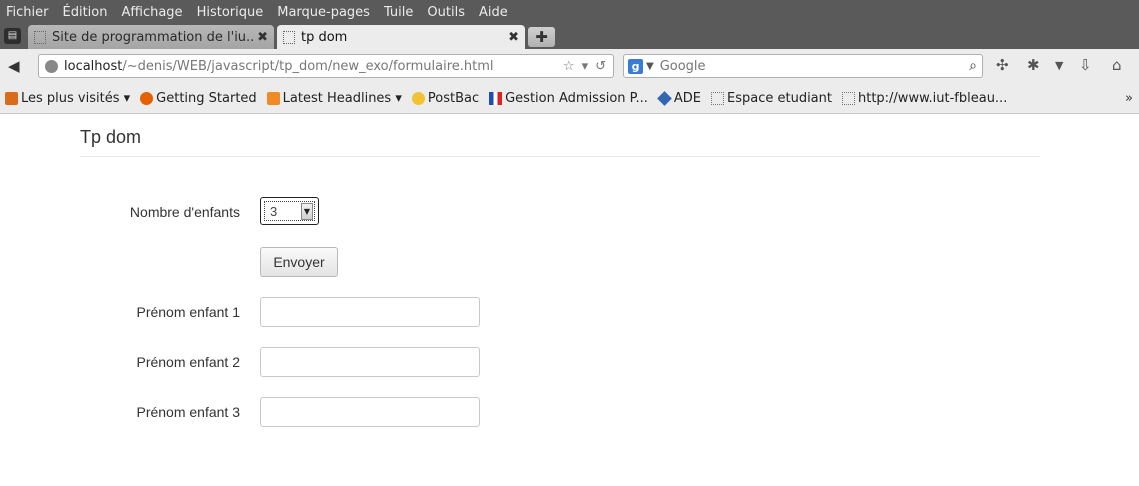 The image size is (1139, 486). I want to click on bookmark-espace-etudiant: Espace etudiant, so click(771, 98).